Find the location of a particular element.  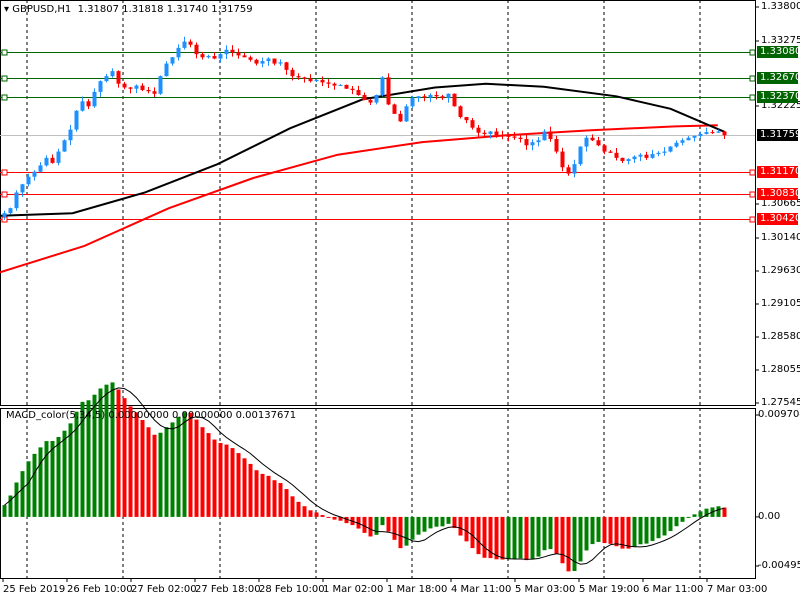

level-price-tag: 1.32670 is located at coordinates (778, 78).